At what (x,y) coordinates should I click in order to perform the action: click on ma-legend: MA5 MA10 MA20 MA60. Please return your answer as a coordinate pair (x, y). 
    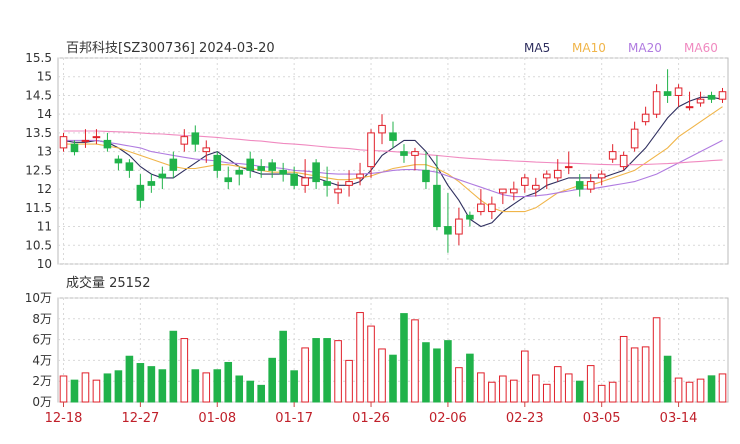
    Looking at the image, I should click on (621, 48).